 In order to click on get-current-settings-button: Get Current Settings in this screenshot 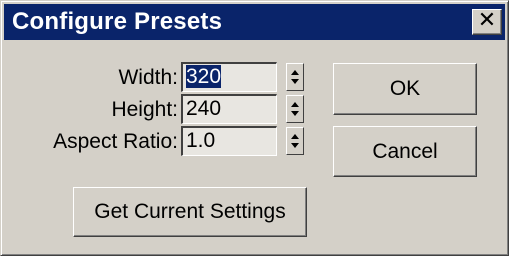, I will do `click(190, 212)`.